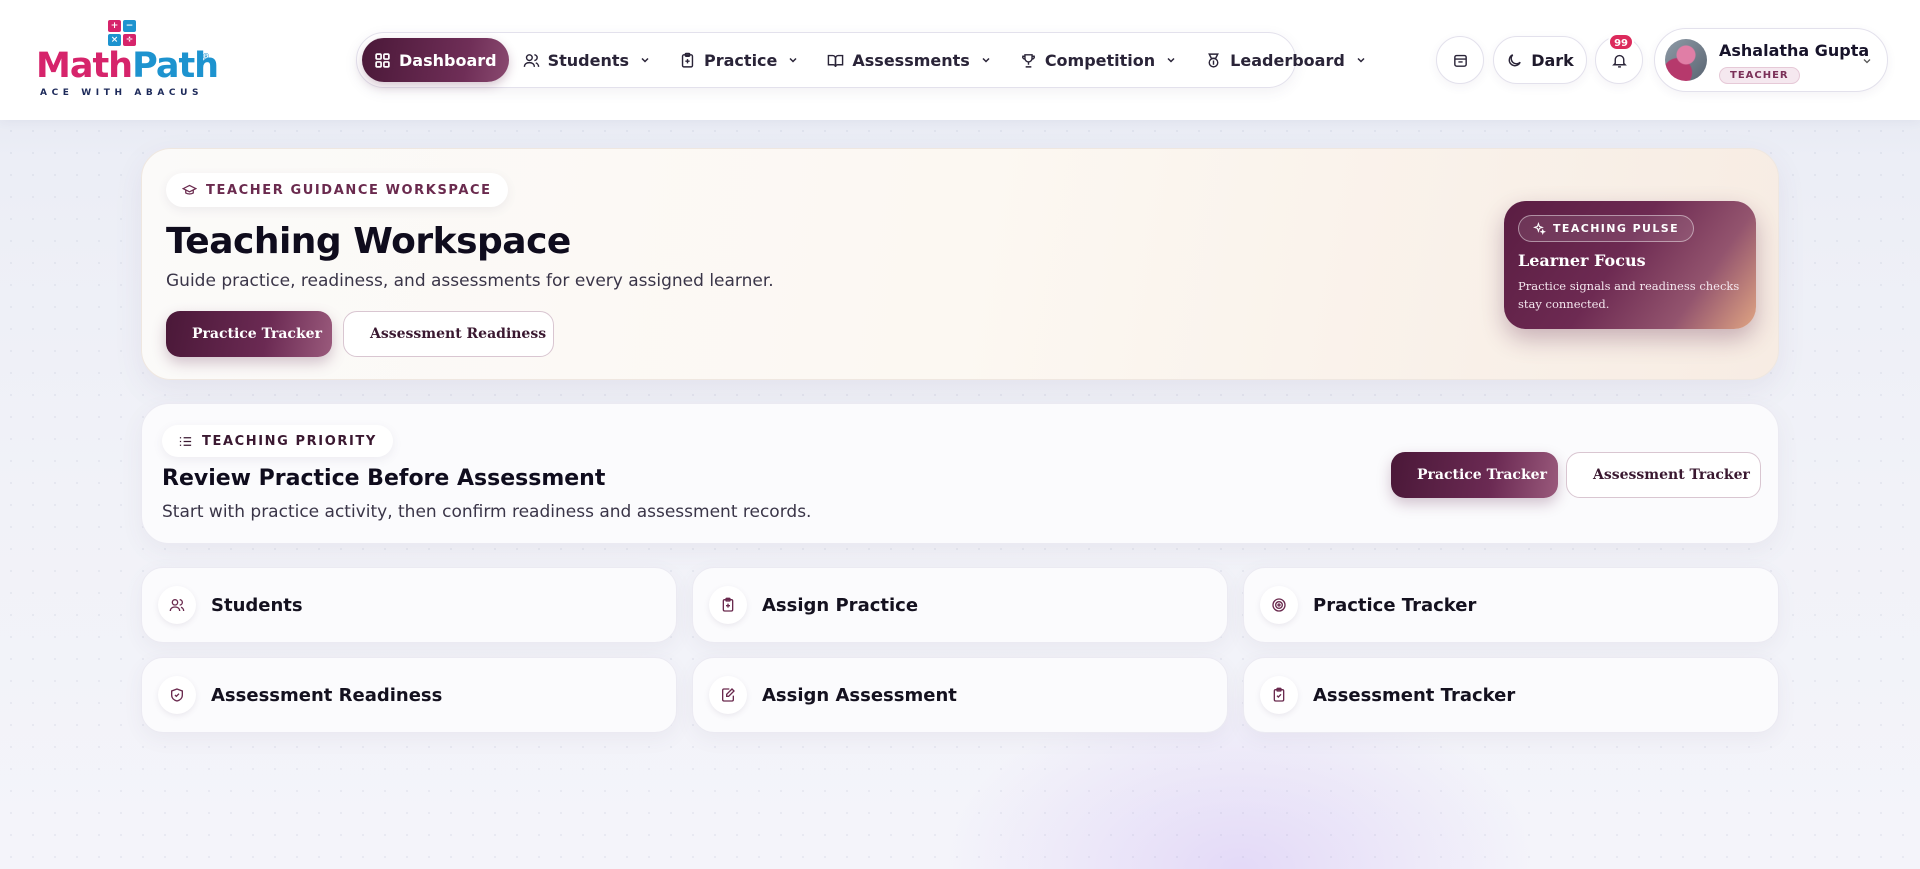 Image resolution: width=1920 pixels, height=869 pixels. Describe the element at coordinates (1619, 61) in the screenshot. I see `bell-icon` at that location.